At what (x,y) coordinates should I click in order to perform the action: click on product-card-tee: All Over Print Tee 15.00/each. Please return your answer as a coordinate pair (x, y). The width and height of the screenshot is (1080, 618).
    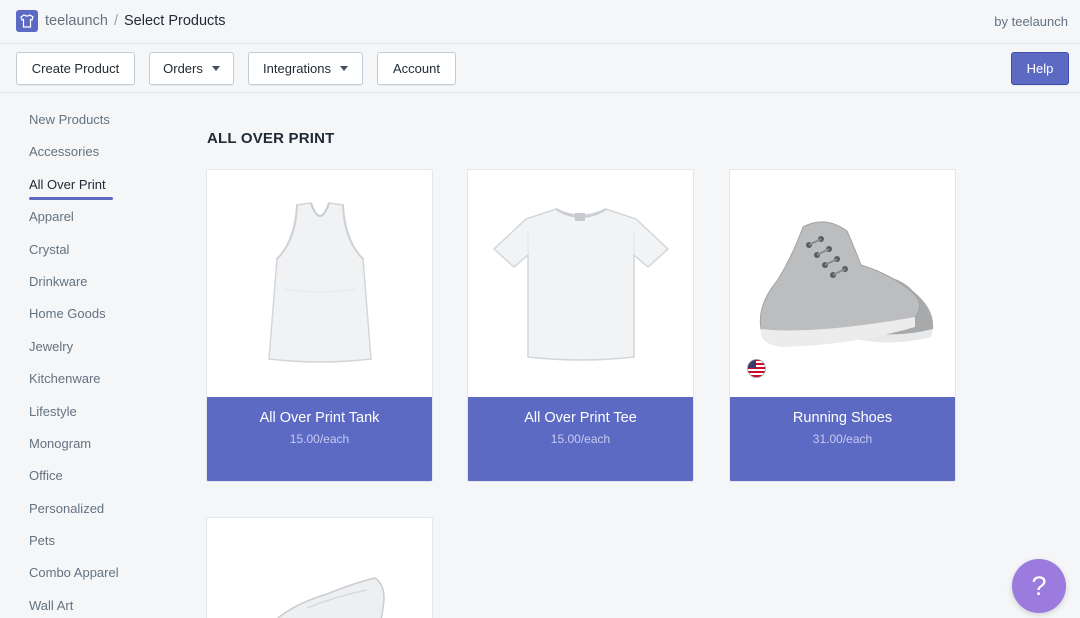
    Looking at the image, I should click on (580, 325).